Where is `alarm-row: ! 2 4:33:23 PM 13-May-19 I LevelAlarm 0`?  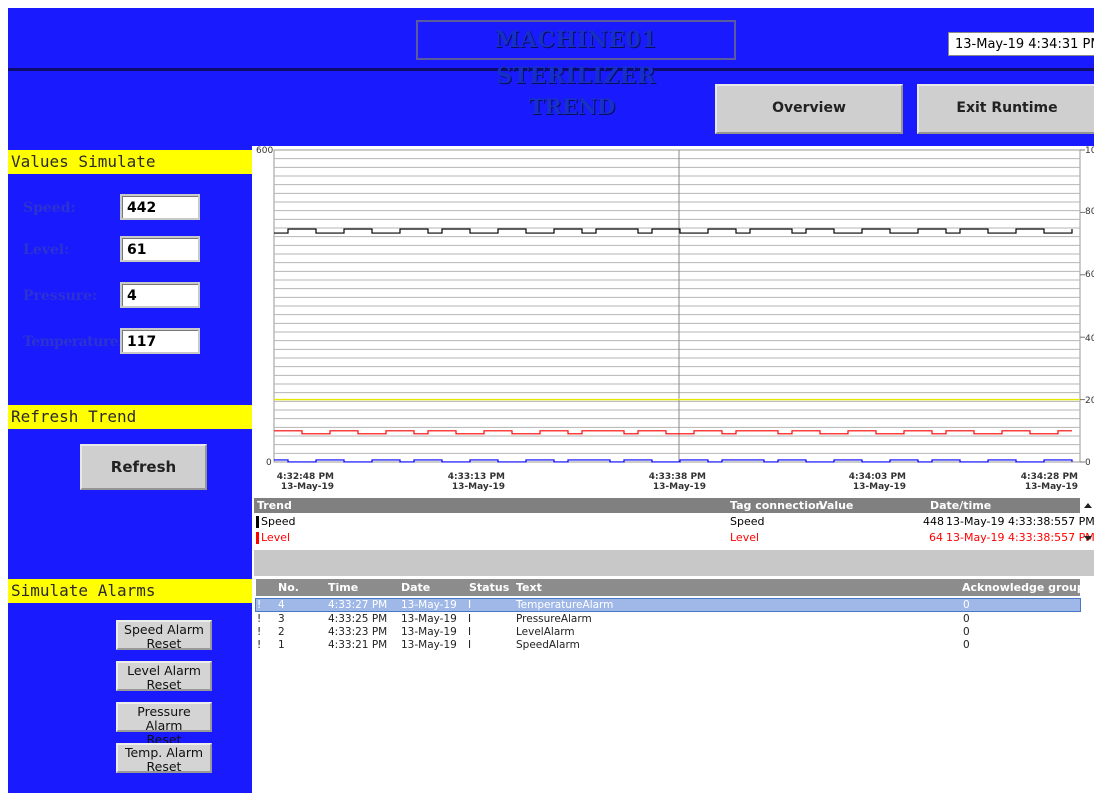
alarm-row: ! 2 4:33:23 PM 13-May-19 I LevelAlarm 0 is located at coordinates (668, 632).